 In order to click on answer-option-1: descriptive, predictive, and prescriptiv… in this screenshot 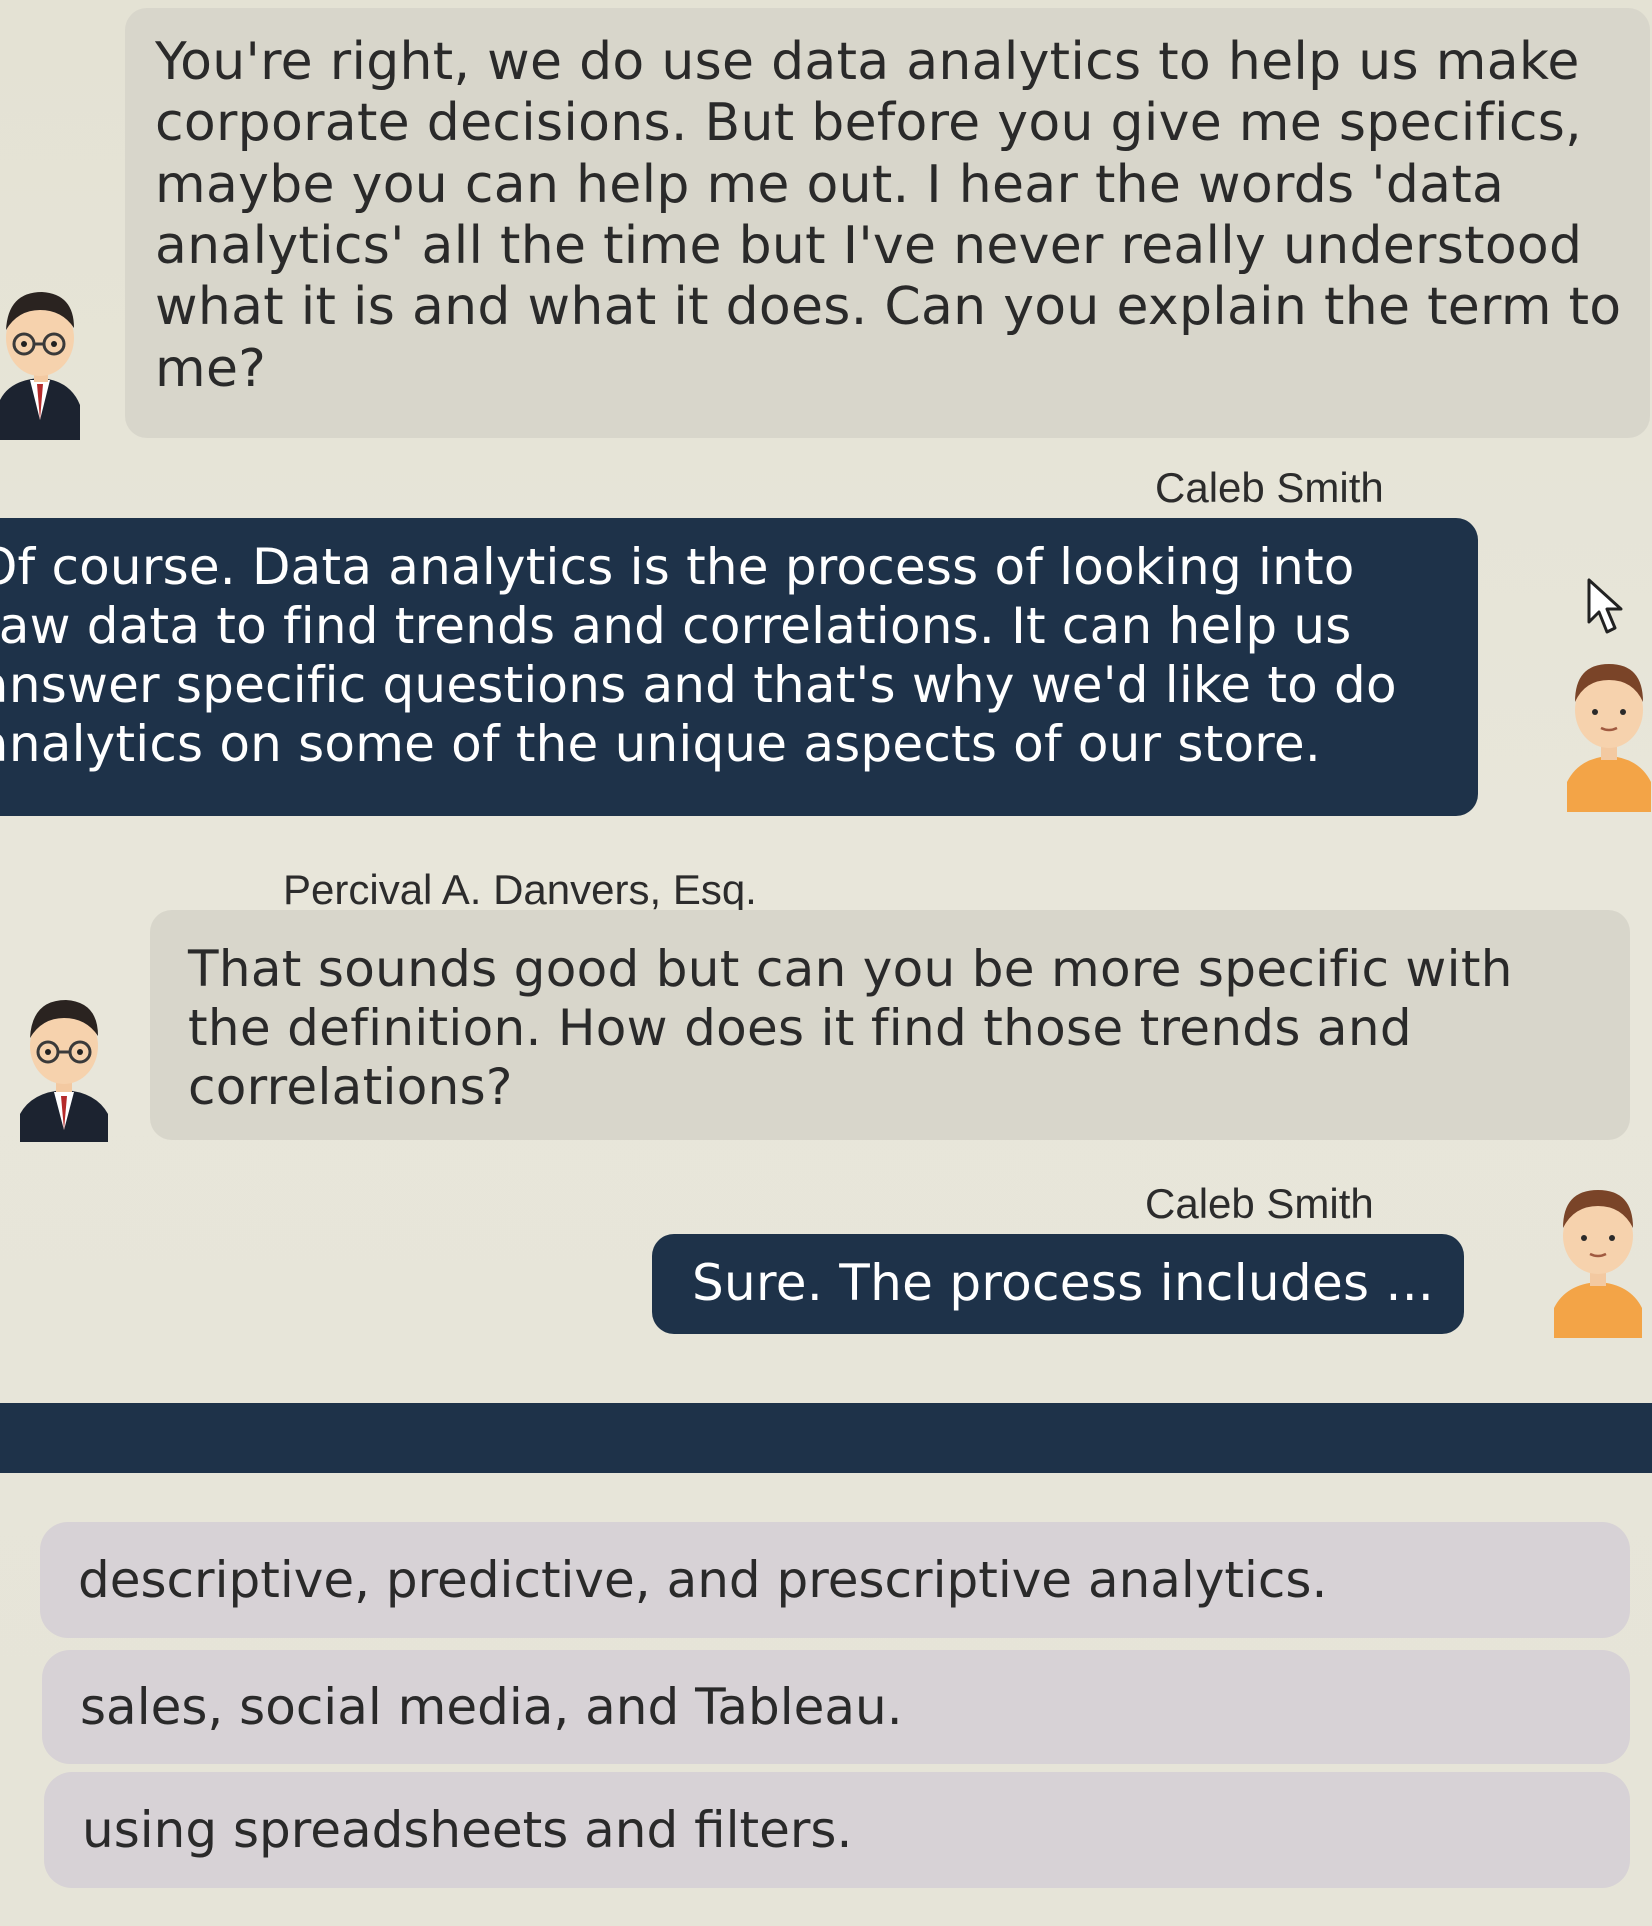, I will do `click(835, 1580)`.